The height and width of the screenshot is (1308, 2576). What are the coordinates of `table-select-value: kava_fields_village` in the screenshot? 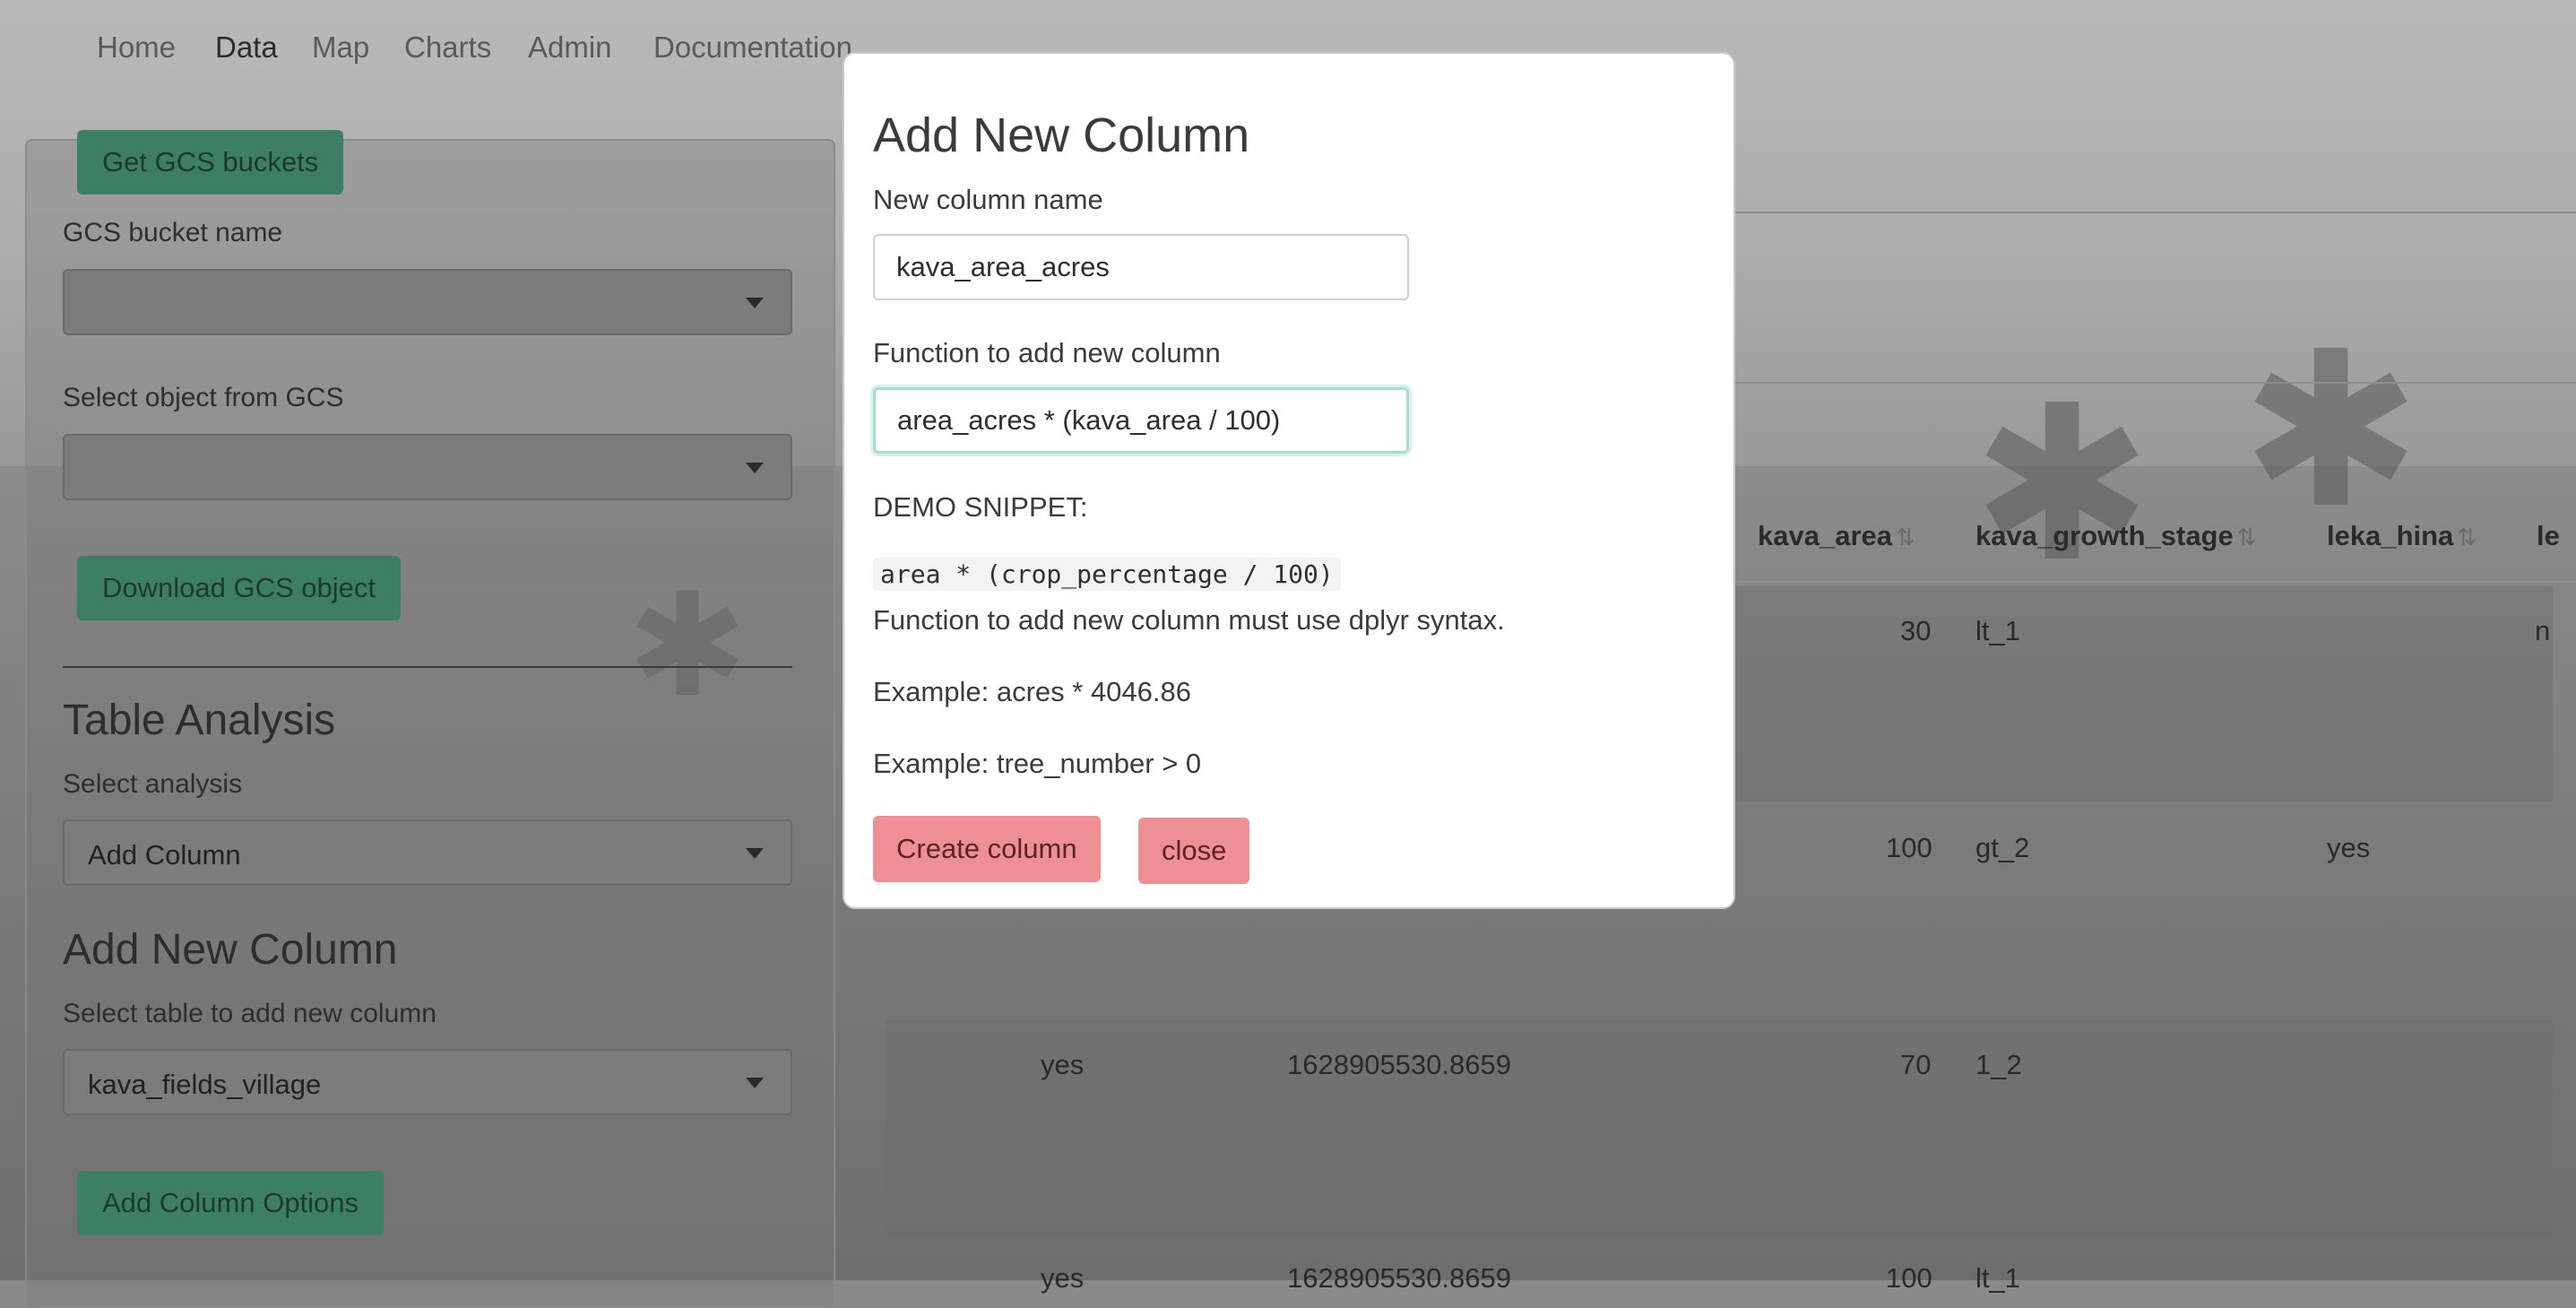 It's located at (205, 1084).